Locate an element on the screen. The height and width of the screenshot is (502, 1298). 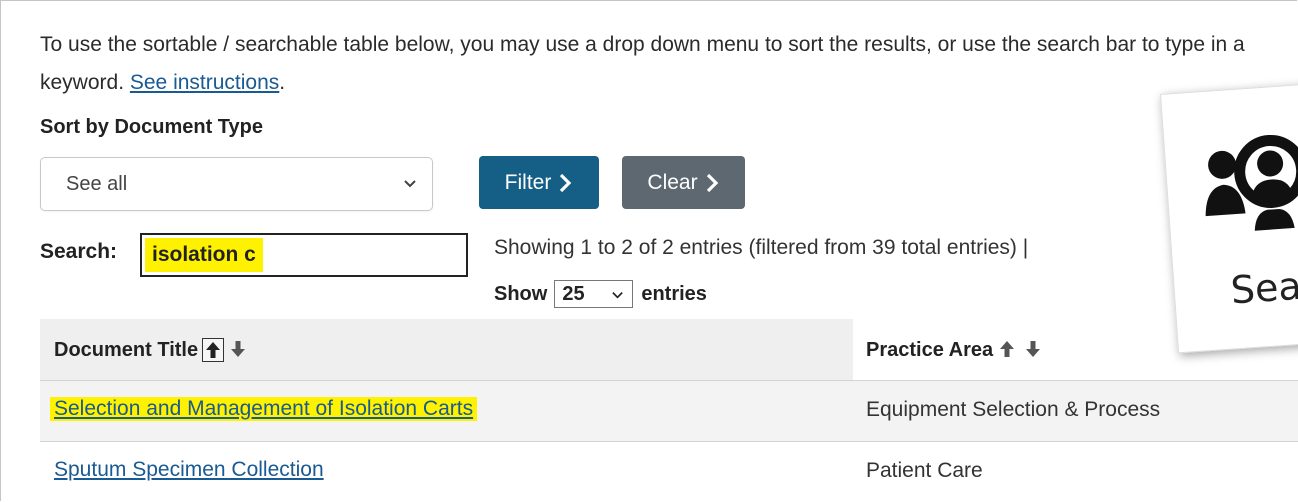
page-size-control: Show 25 entries is located at coordinates (600, 294).